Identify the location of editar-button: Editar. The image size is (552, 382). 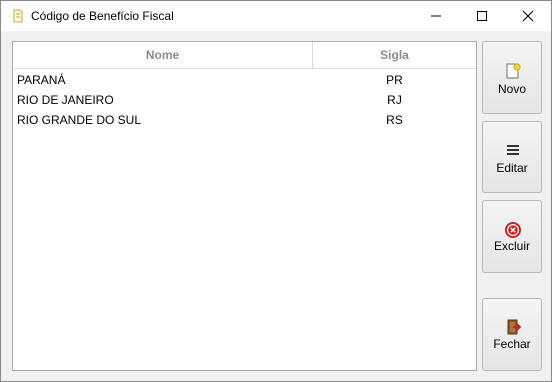
(512, 157).